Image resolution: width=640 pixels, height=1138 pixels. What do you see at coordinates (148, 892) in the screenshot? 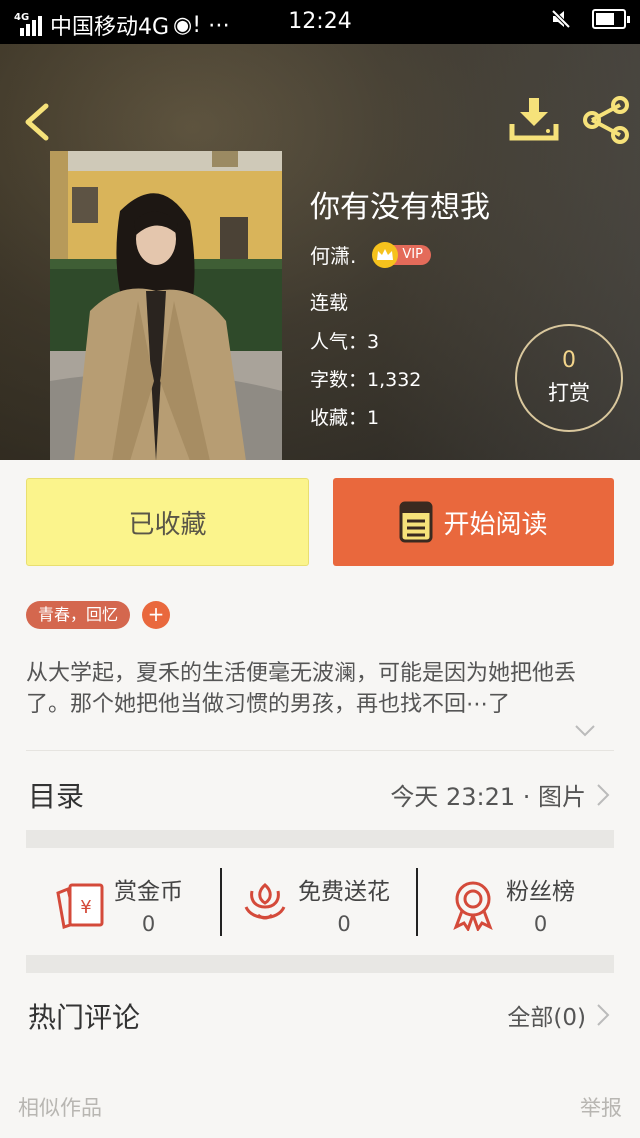
I see `reward-label: 赏金币` at bounding box center [148, 892].